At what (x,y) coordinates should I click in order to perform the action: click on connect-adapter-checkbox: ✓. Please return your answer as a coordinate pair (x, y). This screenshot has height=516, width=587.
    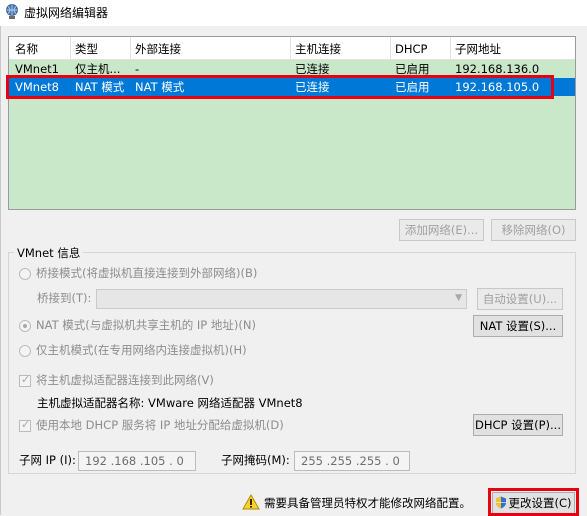
    Looking at the image, I should click on (25, 380).